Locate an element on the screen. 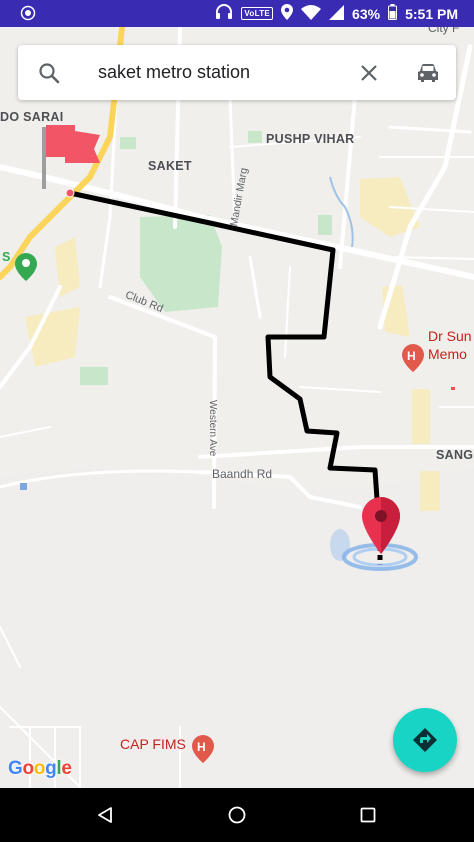 This screenshot has height=842, width=474. navigation-bar is located at coordinates (237, 815).